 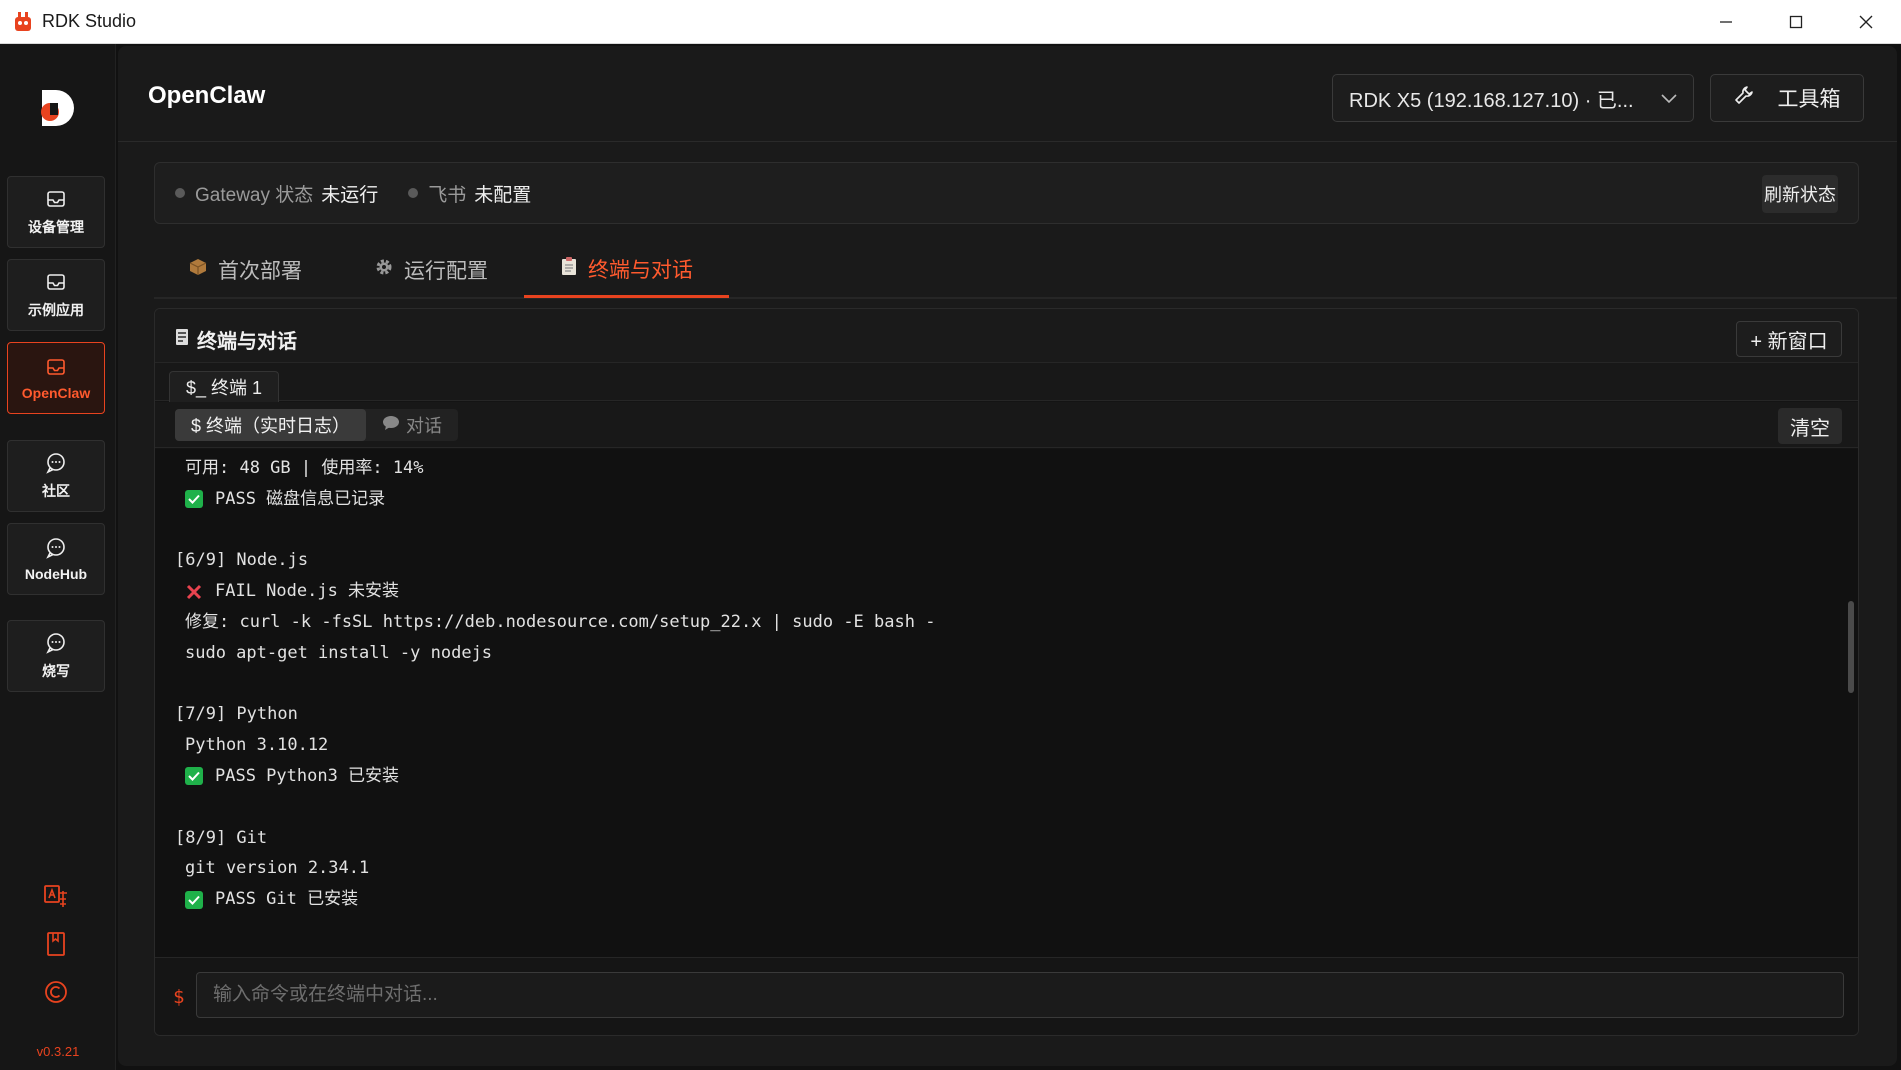 I want to click on terminal-line: git version 2.34.1, so click(x=1006, y=868).